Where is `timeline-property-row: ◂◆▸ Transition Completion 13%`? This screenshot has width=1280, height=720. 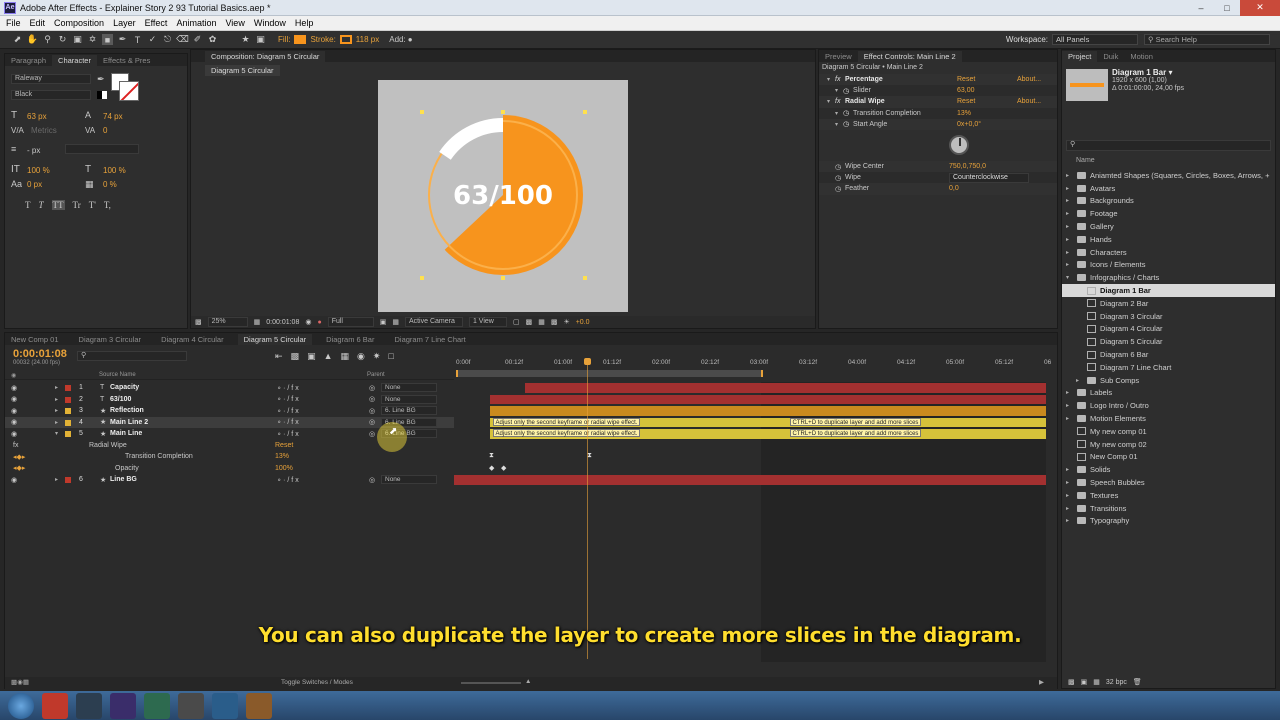 timeline-property-row: ◂◆▸ Transition Completion 13% is located at coordinates (229, 457).